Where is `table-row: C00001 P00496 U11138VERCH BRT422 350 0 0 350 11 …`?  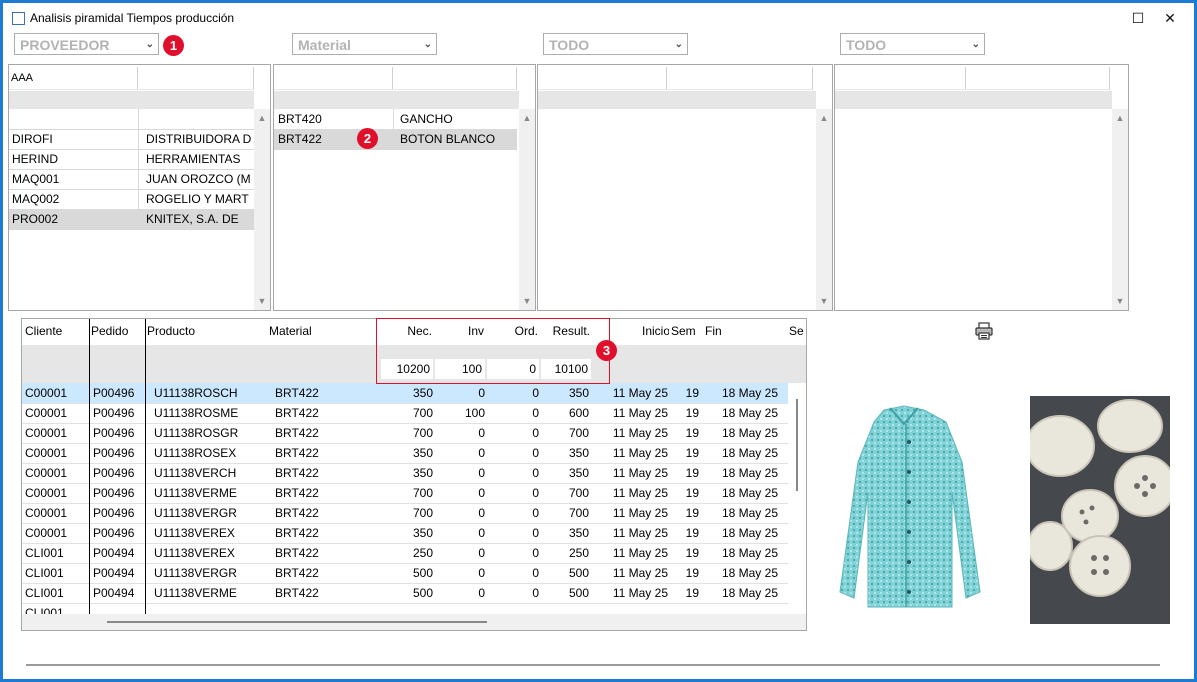 table-row: C00001 P00496 U11138VERCH BRT422 350 0 0 350 11 … is located at coordinates (405, 473).